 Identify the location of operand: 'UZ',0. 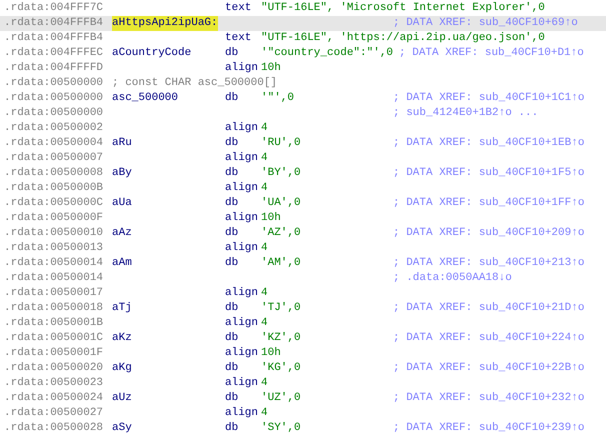
(281, 398).